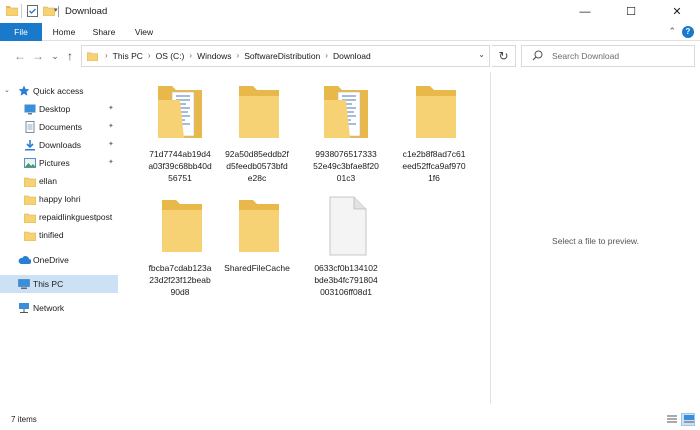 Image resolution: width=700 pixels, height=430 pixels. I want to click on sidebar-item-label: OneDrive, so click(51, 260).